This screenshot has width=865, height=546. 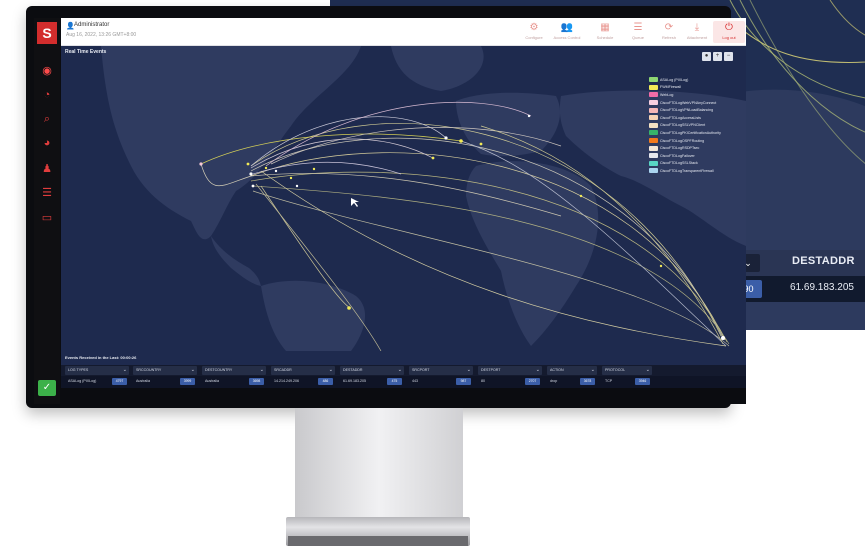 I want to click on count-badge: 2707, so click(x=532, y=381).